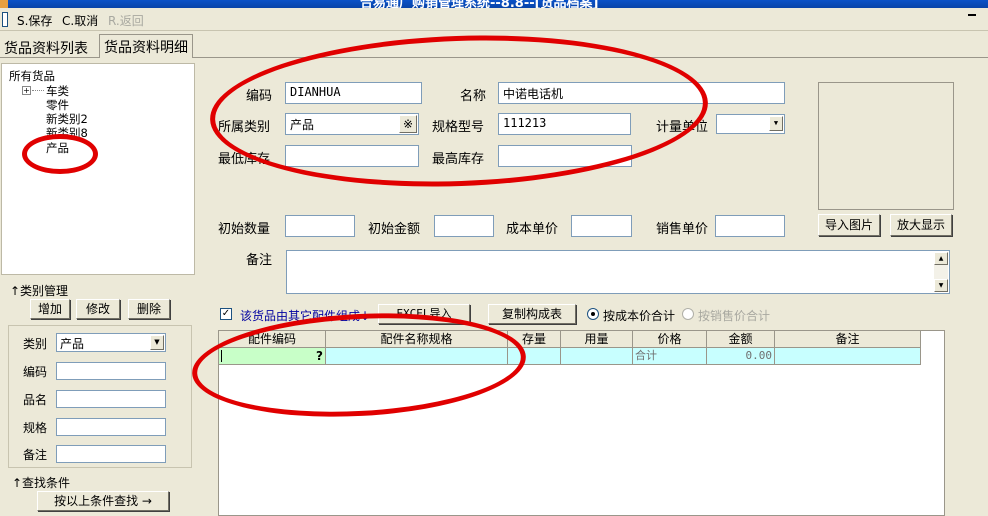 Image resolution: width=988 pixels, height=516 pixels. What do you see at coordinates (34, 20) in the screenshot?
I see `save-menu-item: S.保存` at bounding box center [34, 20].